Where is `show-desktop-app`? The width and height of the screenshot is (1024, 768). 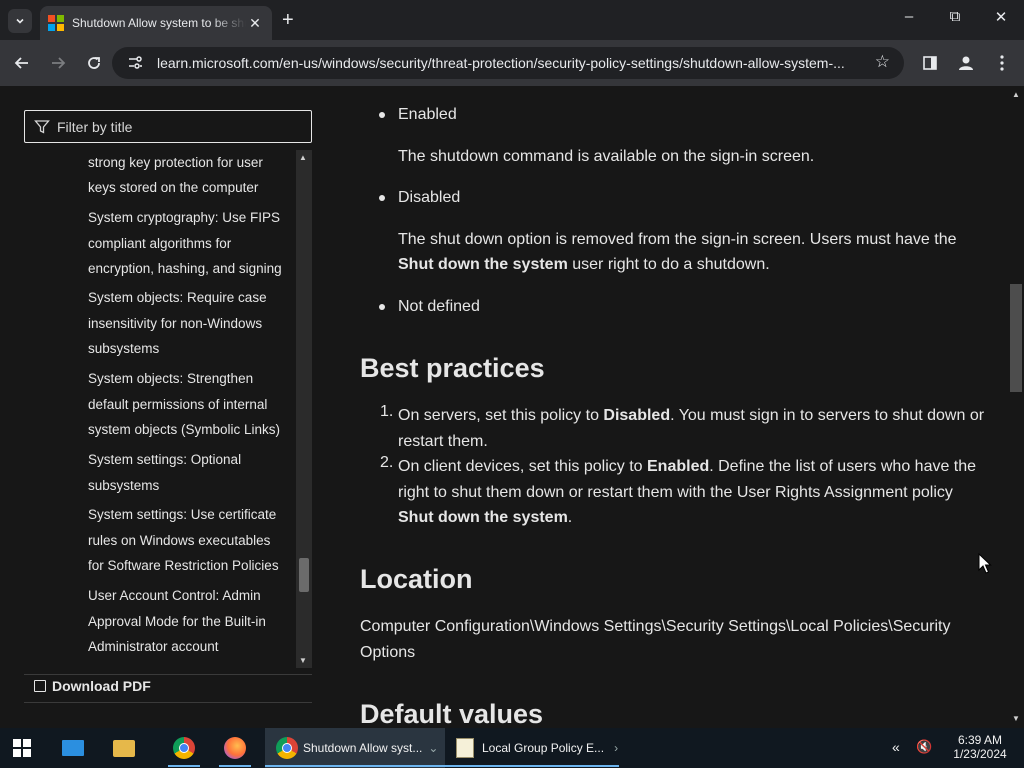
show-desktop-app is located at coordinates (73, 748).